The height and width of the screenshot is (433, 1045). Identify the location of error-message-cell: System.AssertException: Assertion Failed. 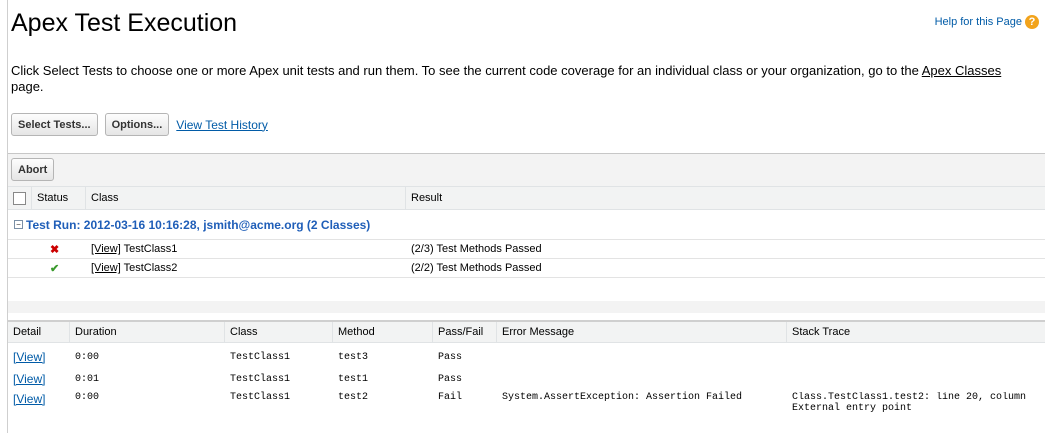
(622, 397).